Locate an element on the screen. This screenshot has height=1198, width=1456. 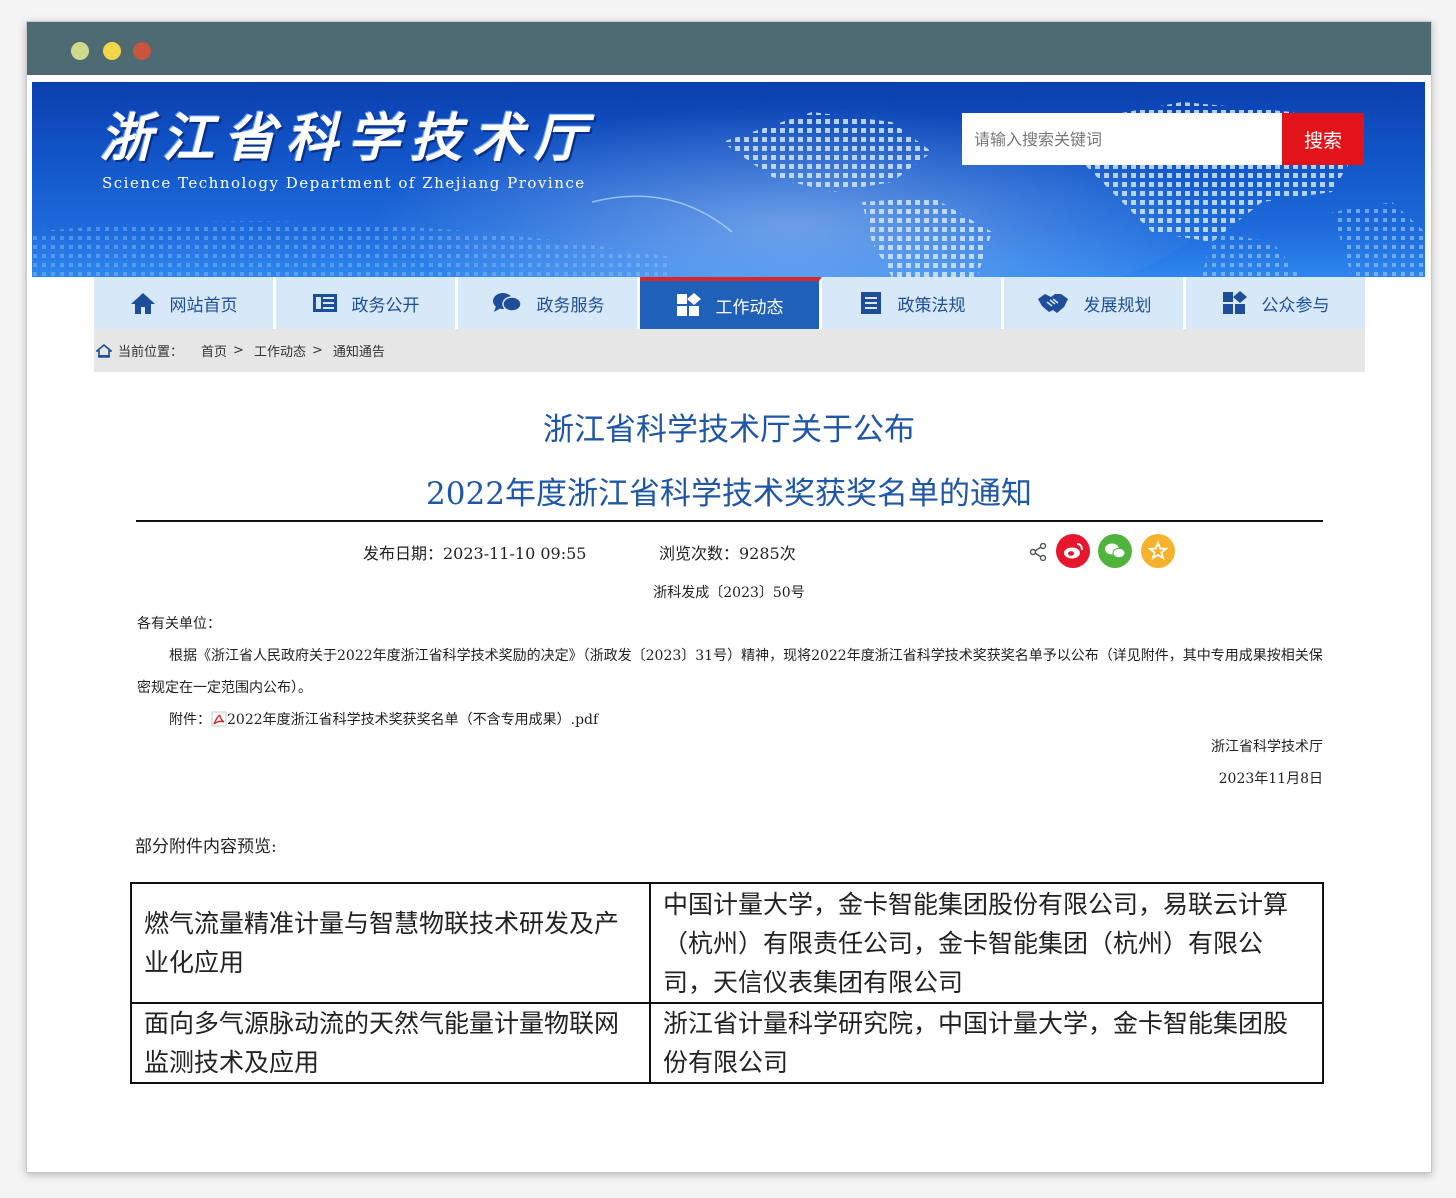
handshake-icon is located at coordinates (1052, 303).